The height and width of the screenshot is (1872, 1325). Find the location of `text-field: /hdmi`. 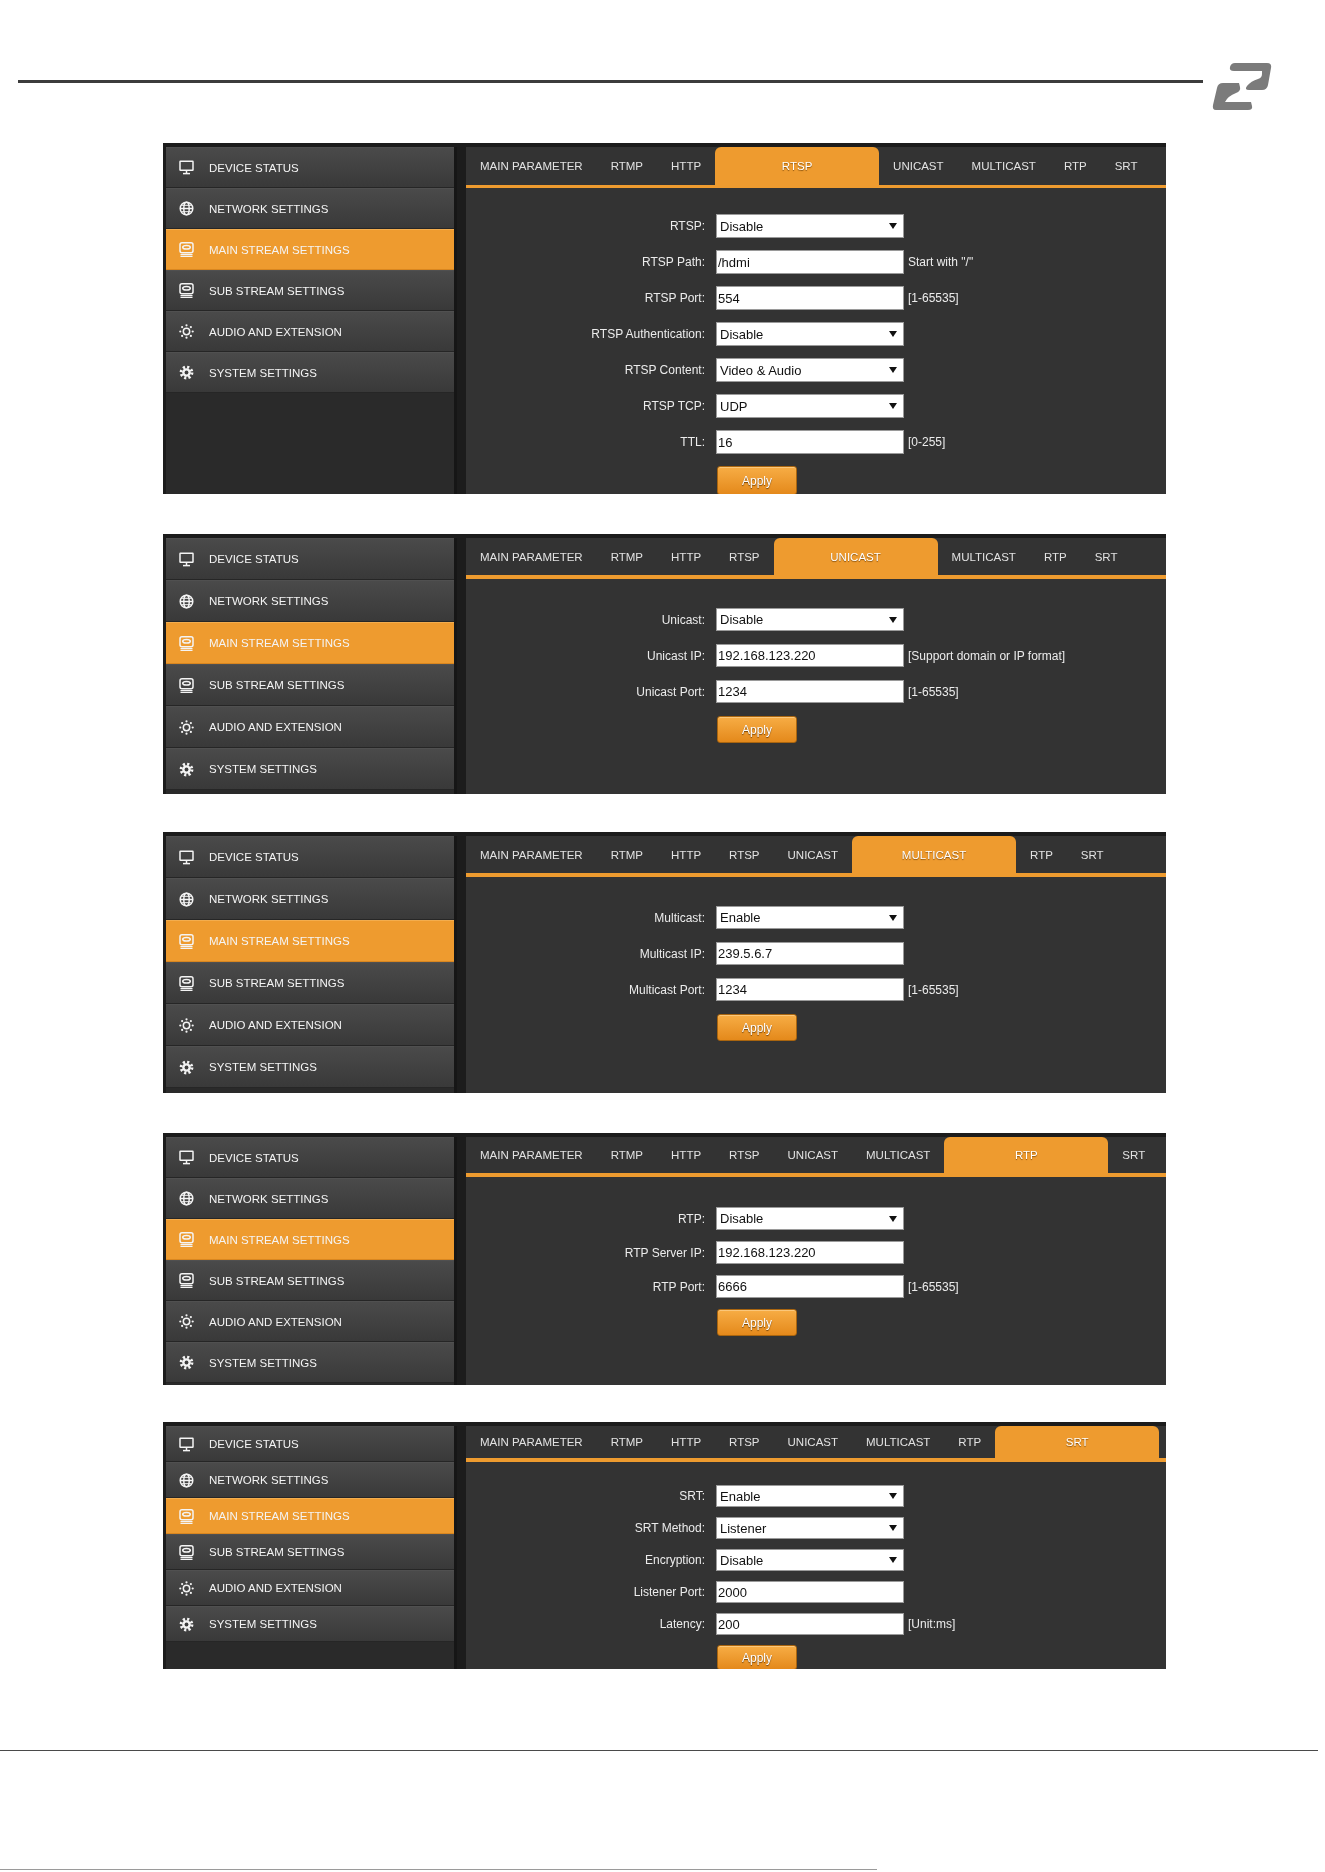

text-field: /hdmi is located at coordinates (810, 262).